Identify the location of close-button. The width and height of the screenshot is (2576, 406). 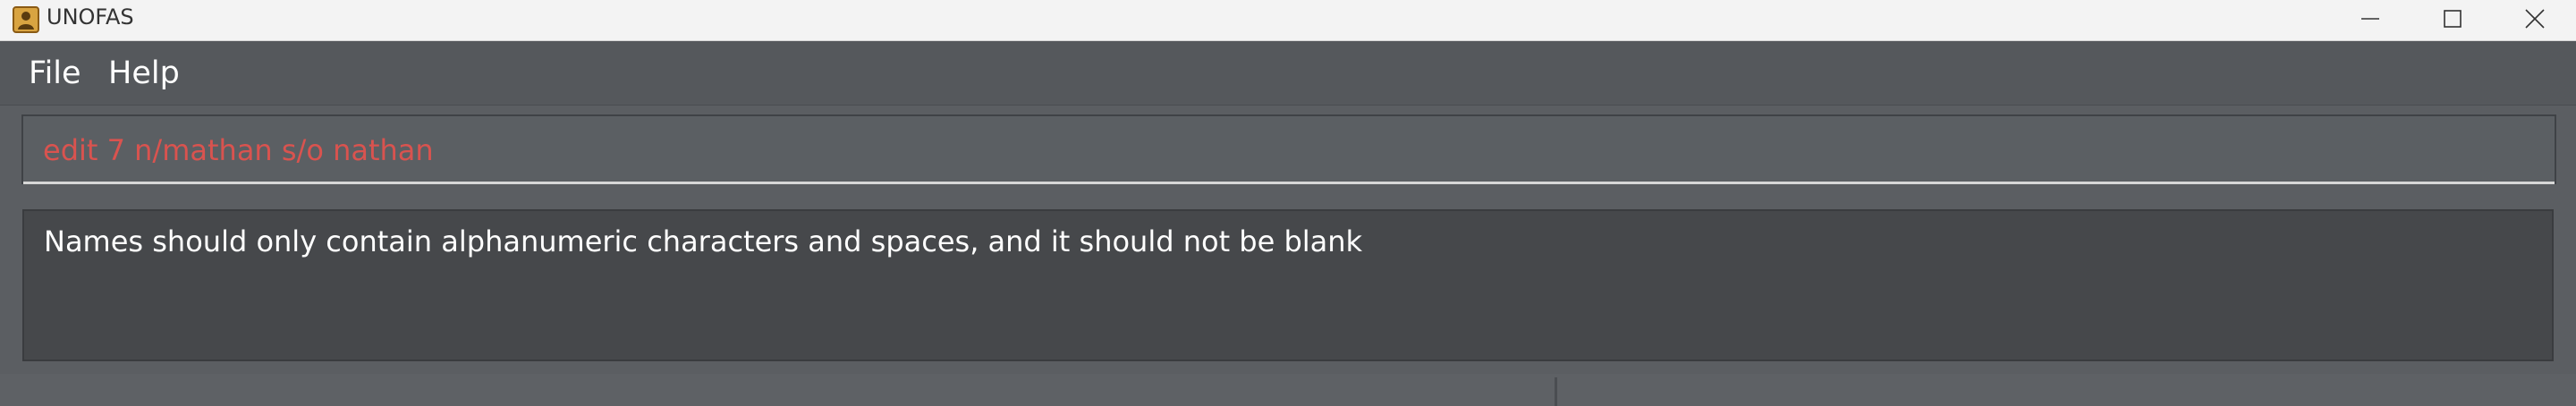
(2535, 20).